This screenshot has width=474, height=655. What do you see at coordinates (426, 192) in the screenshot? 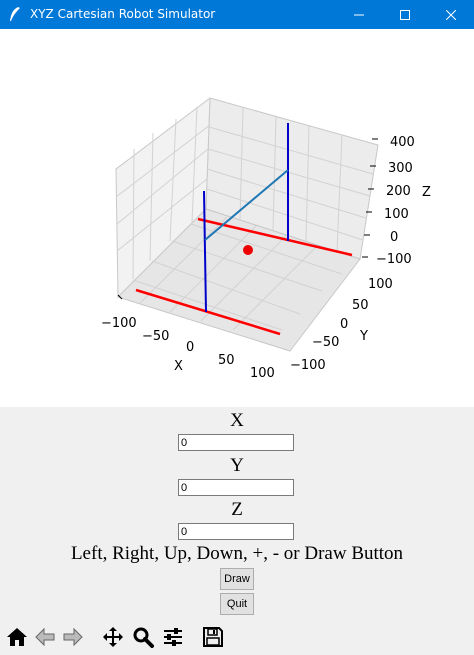
I see `z-axis-label: Z` at bounding box center [426, 192].